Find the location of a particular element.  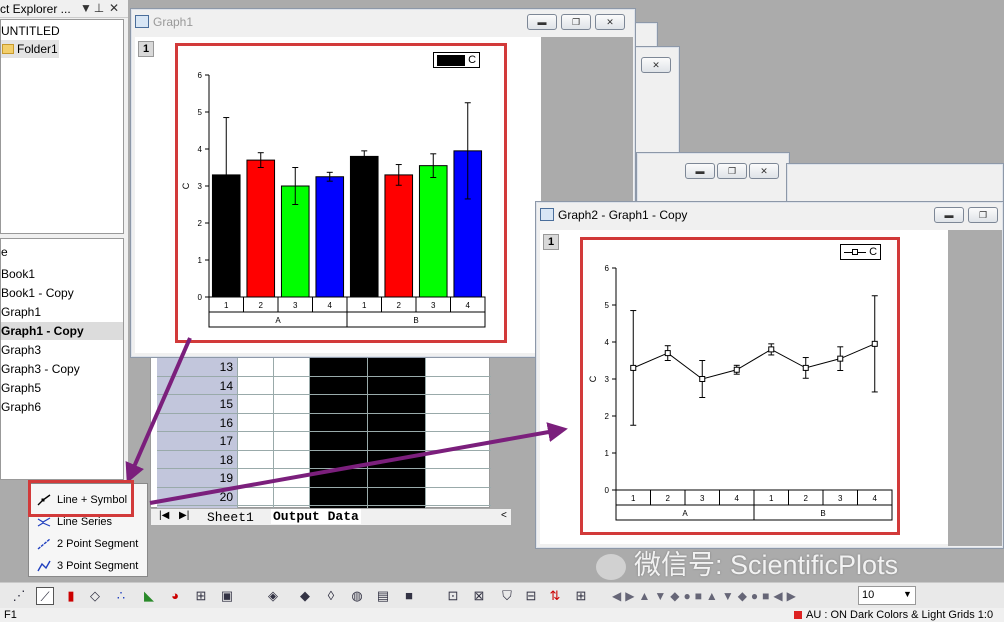

menu-item-3-point-segment: 3 Point Segment is located at coordinates (87, 566).